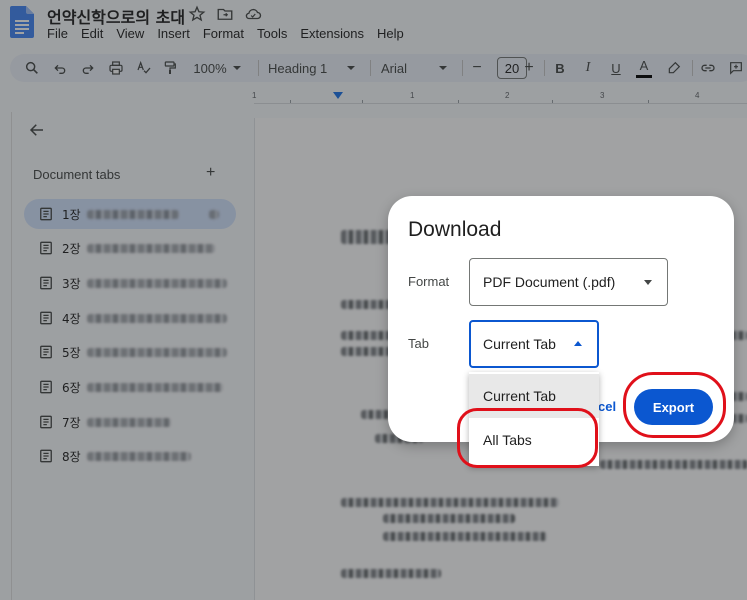 This screenshot has width=747, height=600. Describe the element at coordinates (549, 282) in the screenshot. I see `format-value: PDF Document (.pdf)` at that location.